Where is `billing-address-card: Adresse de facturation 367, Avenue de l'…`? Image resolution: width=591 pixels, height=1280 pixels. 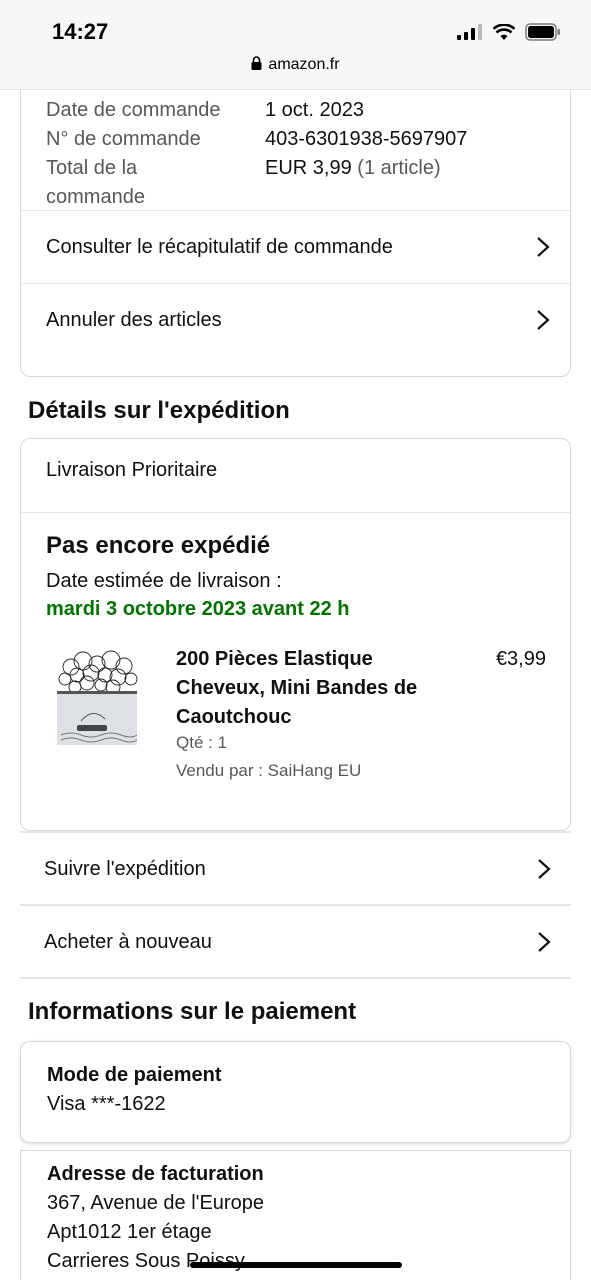 billing-address-card: Adresse de facturation 367, Avenue de l'… is located at coordinates (295, 1215).